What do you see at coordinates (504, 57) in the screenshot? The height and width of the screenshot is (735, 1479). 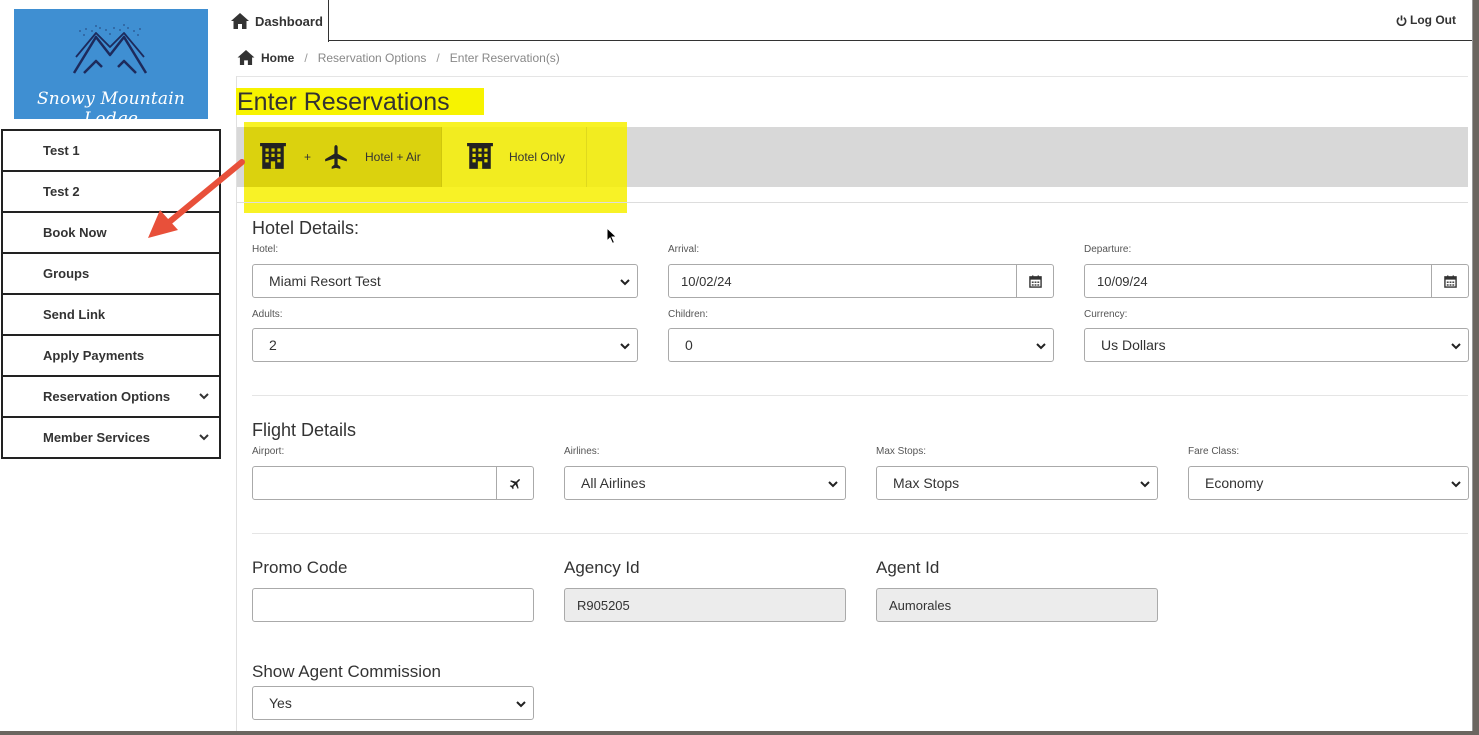 I see `breadcrumb-current: Enter Reservation(s)` at bounding box center [504, 57].